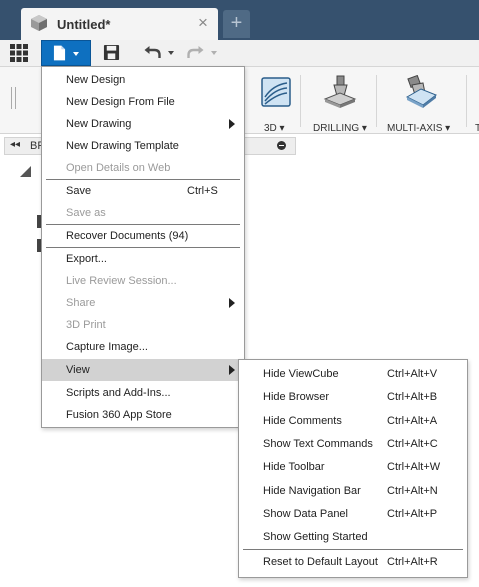 This screenshot has width=479, height=587. I want to click on file-menu-button, so click(66, 53).